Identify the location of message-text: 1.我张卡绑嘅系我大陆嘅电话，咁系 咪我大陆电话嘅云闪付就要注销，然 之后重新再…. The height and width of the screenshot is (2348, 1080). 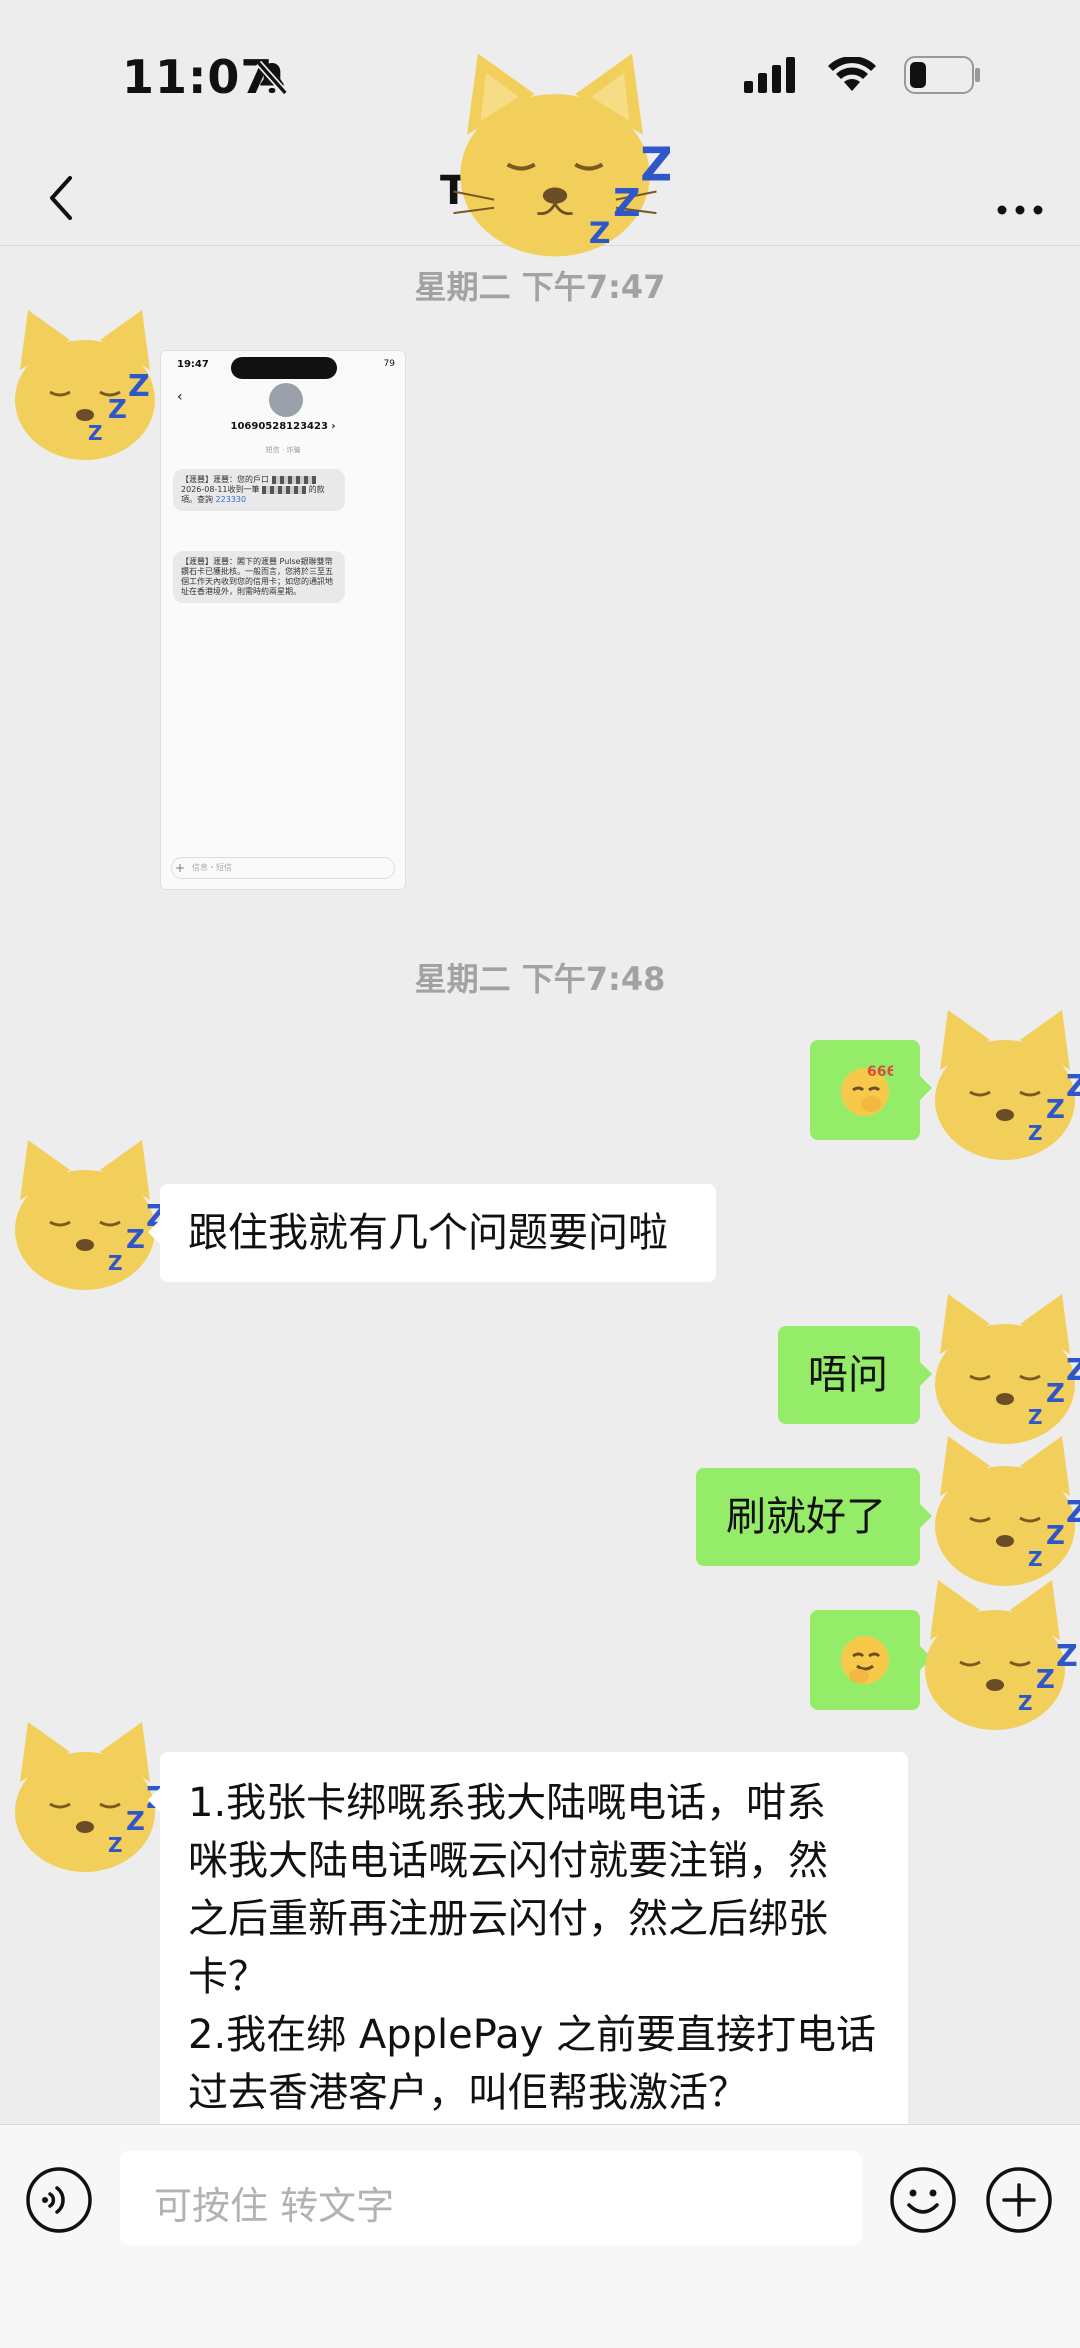
(532, 1948).